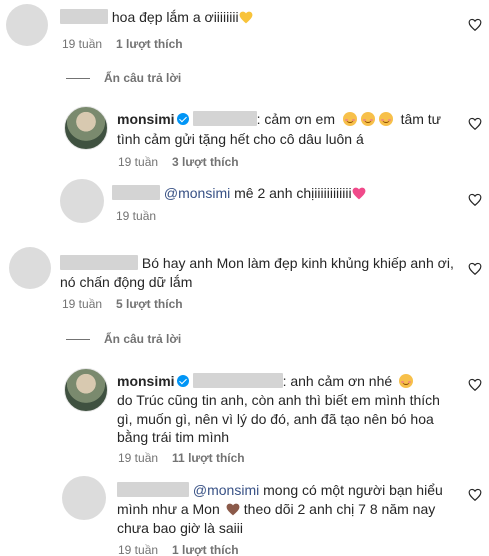  Describe the element at coordinates (240, 139) in the screenshot. I see `comment-text-line: tình cảm gửi tặng hết cho cô dâu luôn á` at that location.